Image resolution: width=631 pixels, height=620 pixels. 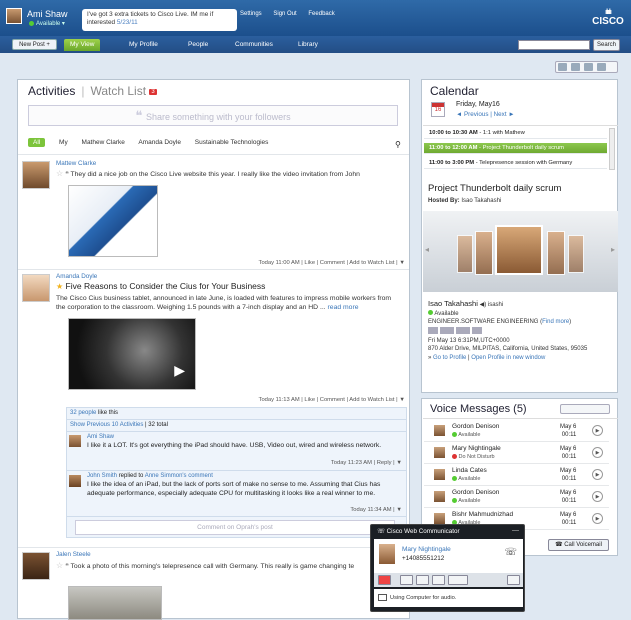 I want to click on read-more-link: read more, so click(x=343, y=307).